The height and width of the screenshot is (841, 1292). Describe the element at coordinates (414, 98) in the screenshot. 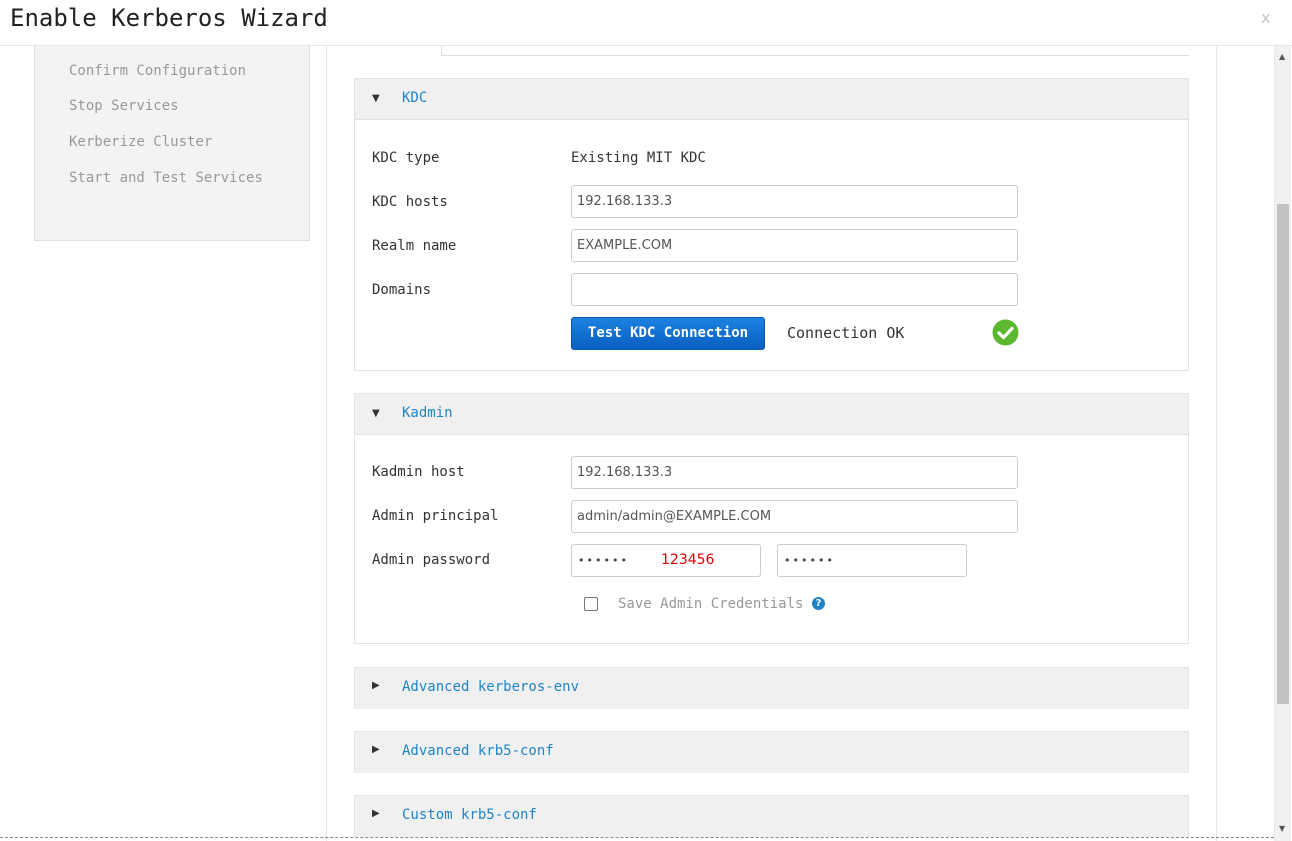

I see `kdc-panel-title: KDC` at that location.